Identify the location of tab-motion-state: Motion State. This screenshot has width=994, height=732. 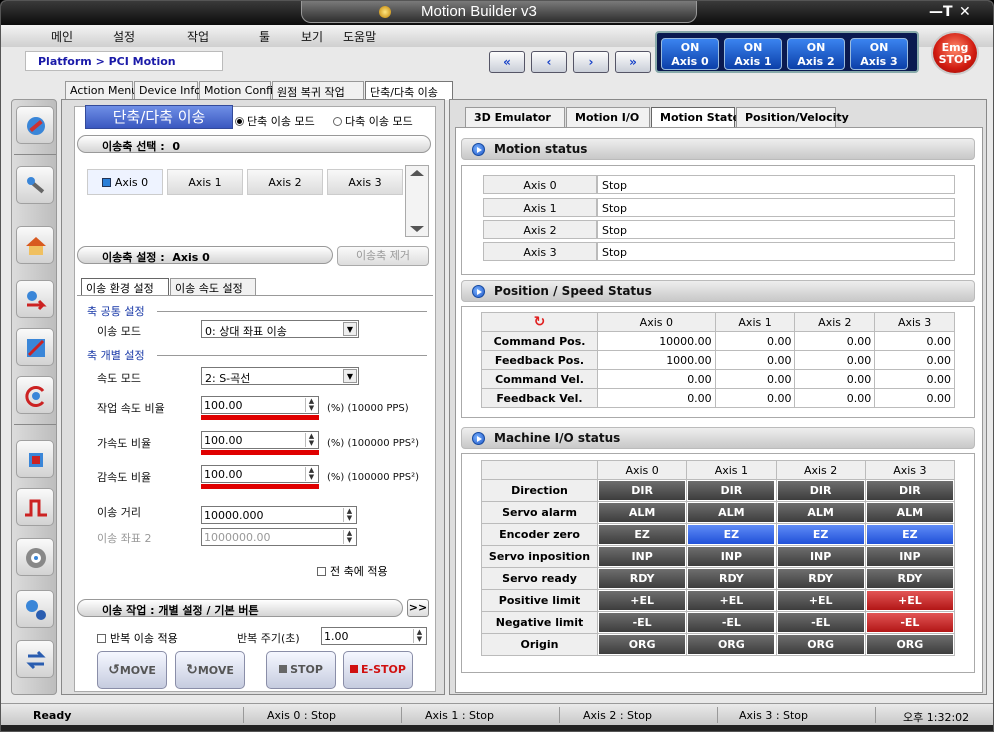
(695, 117).